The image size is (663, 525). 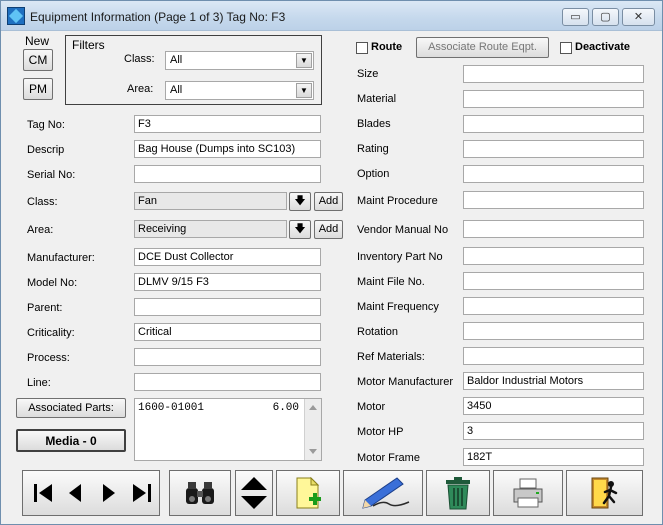 I want to click on process-label: Process:, so click(x=48, y=358).